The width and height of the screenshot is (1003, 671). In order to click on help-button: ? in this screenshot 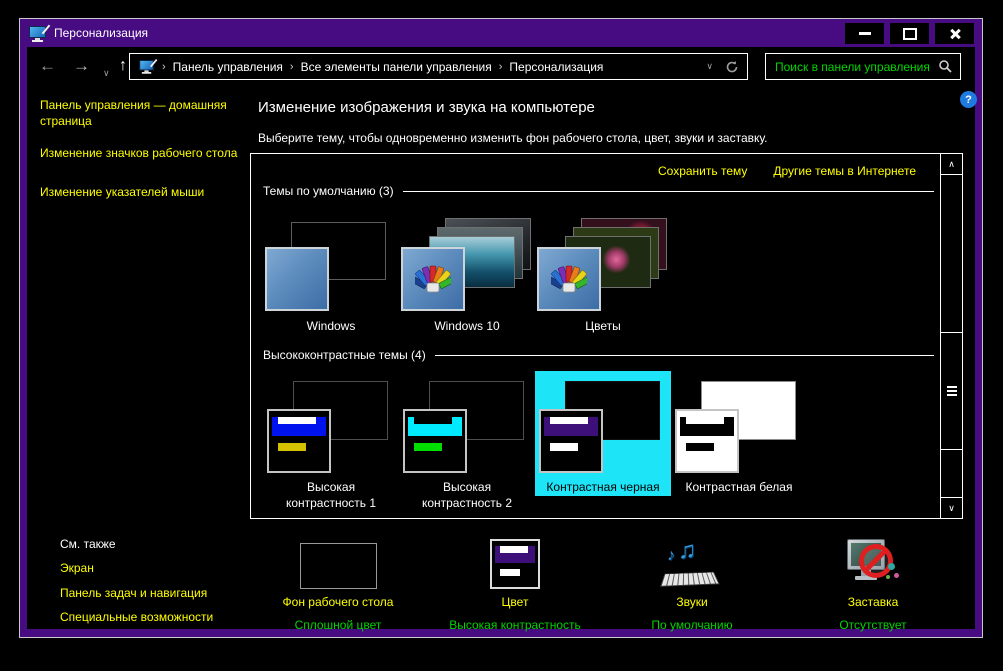, I will do `click(968, 99)`.